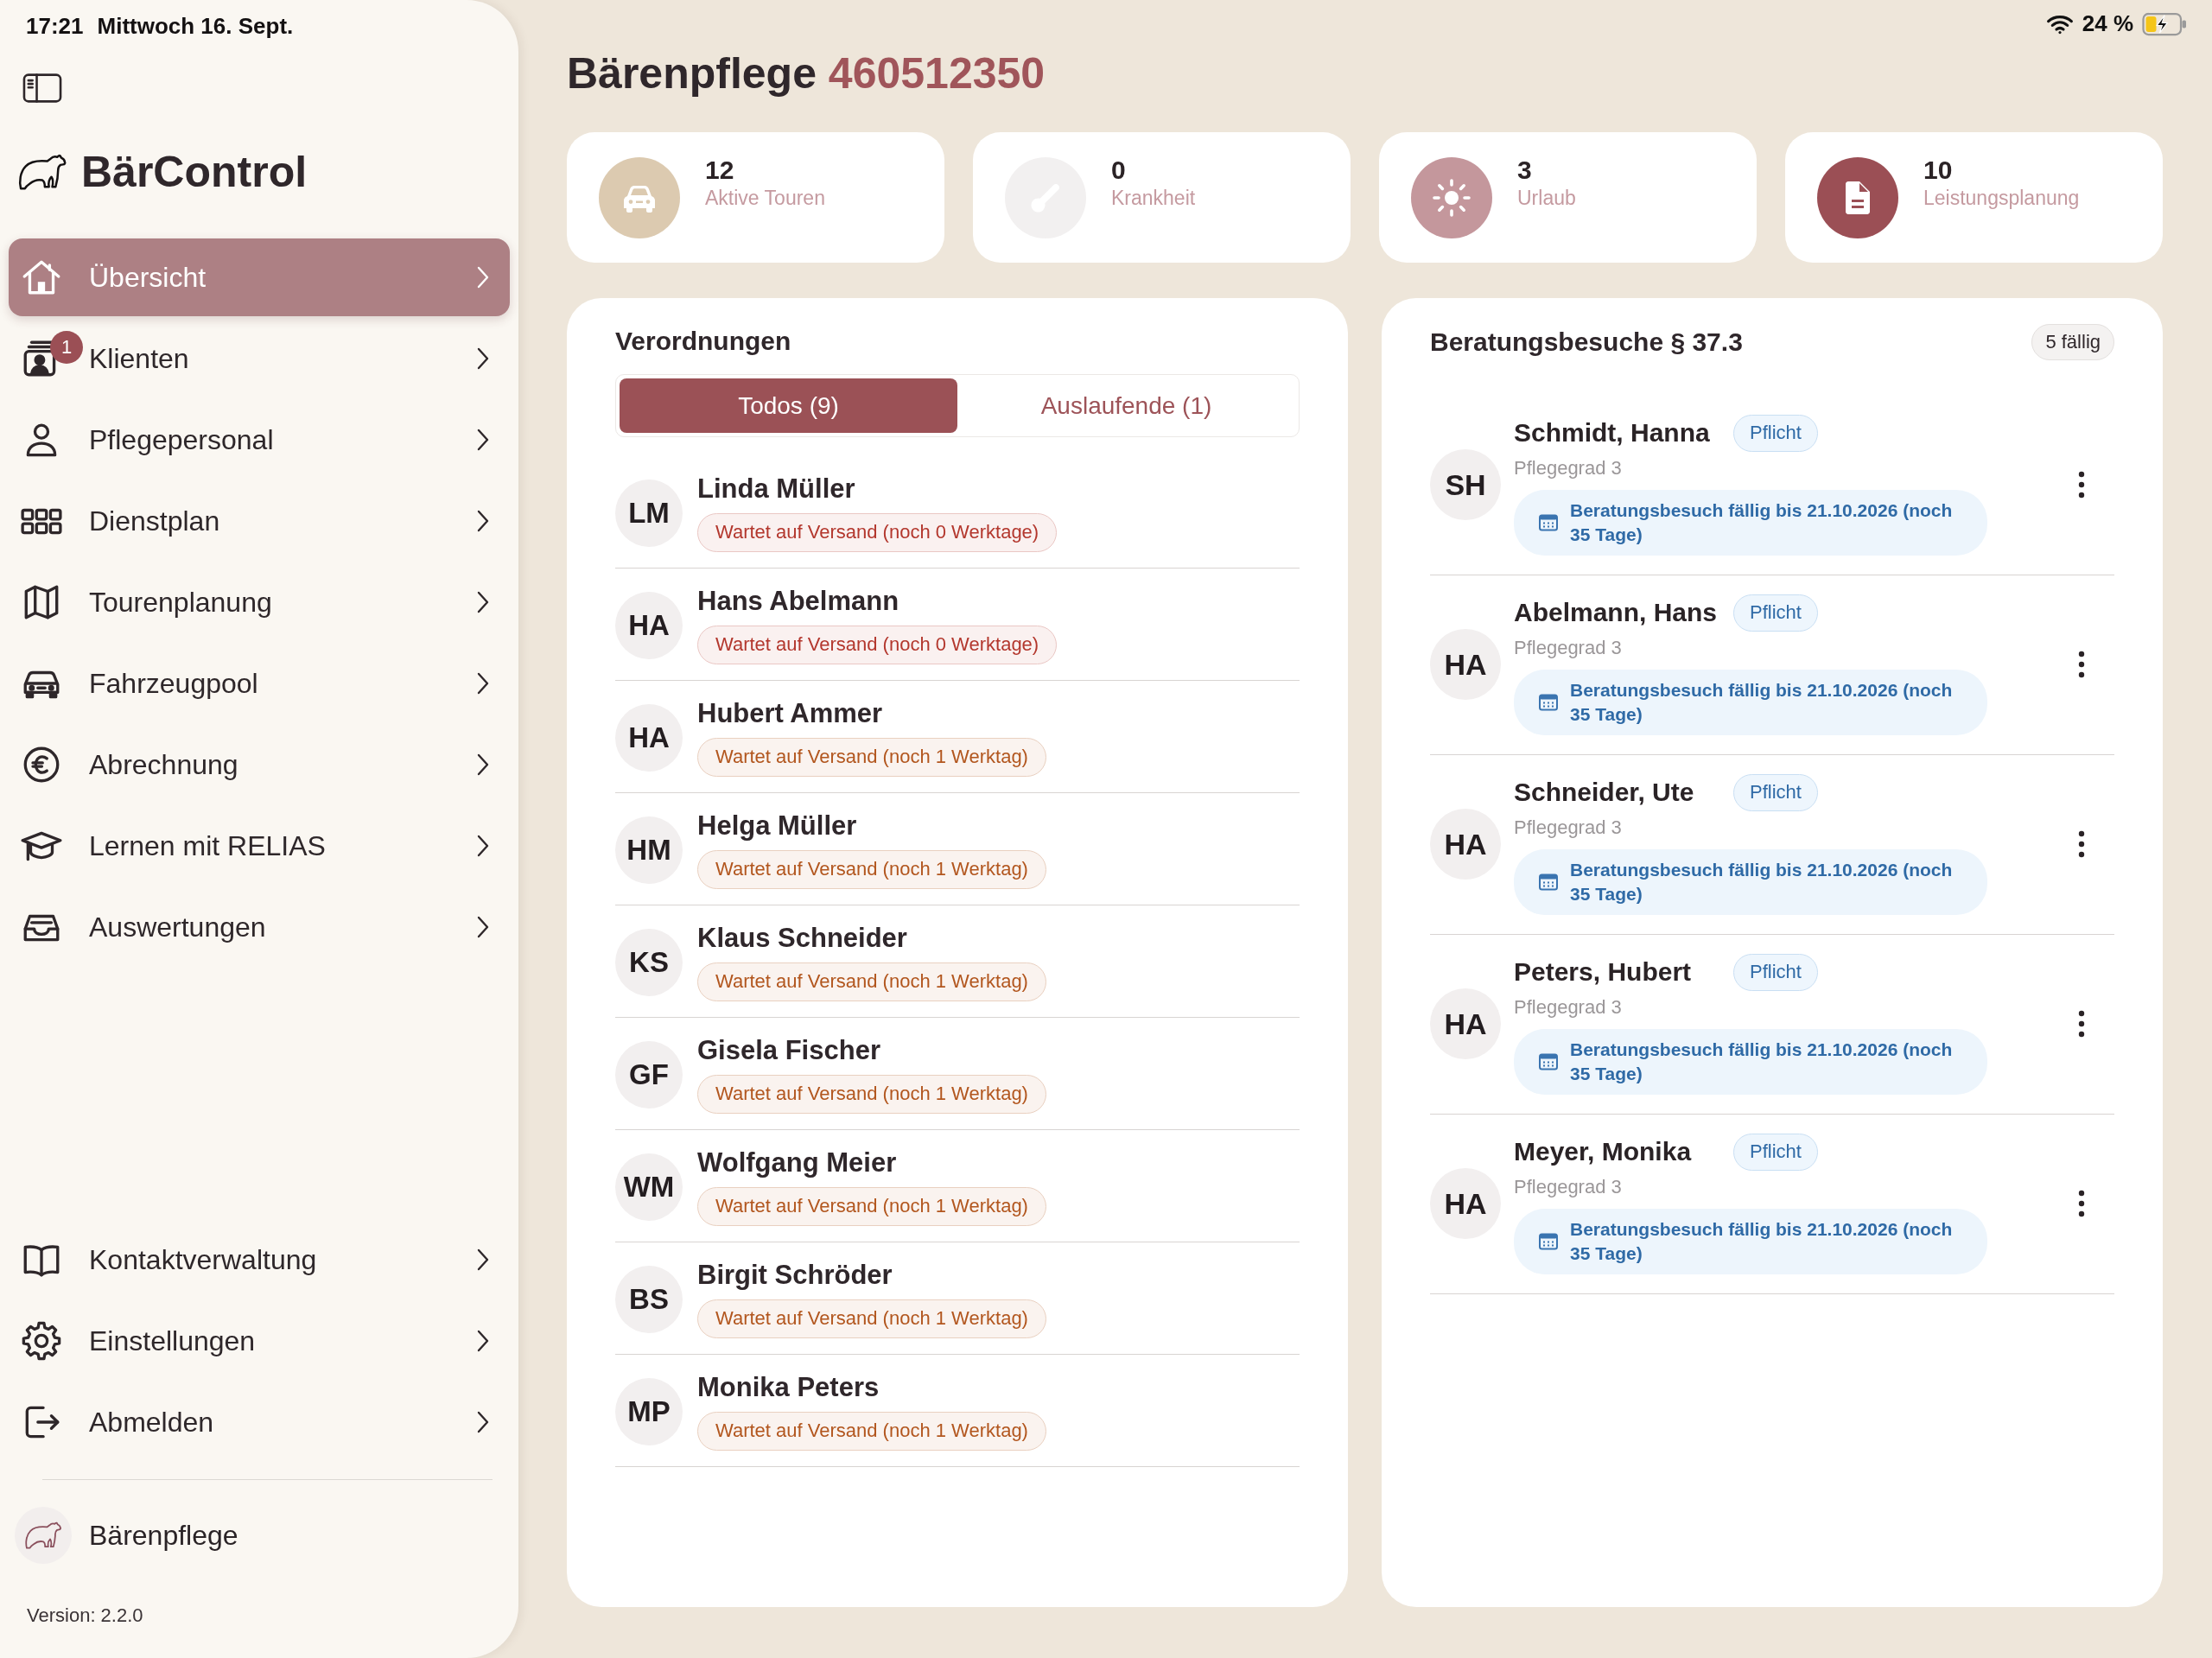  Describe the element at coordinates (703, 341) in the screenshot. I see `card-title: Verordnungen` at that location.